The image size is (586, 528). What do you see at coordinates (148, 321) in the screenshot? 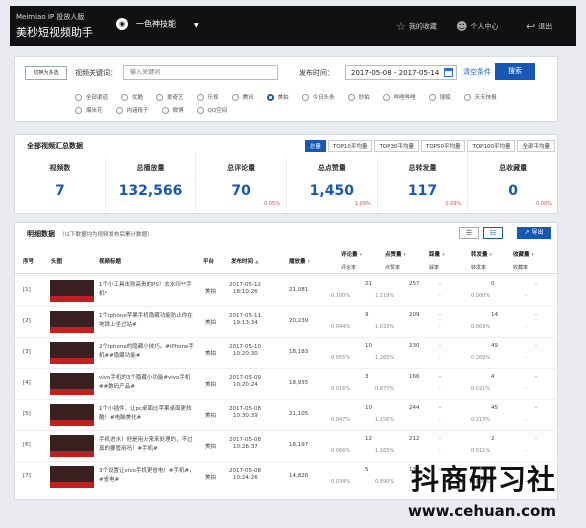
I see `cell-title: 1个iphone苹果手机隐藏功能防止你在地铁上坐过站#` at bounding box center [148, 321].